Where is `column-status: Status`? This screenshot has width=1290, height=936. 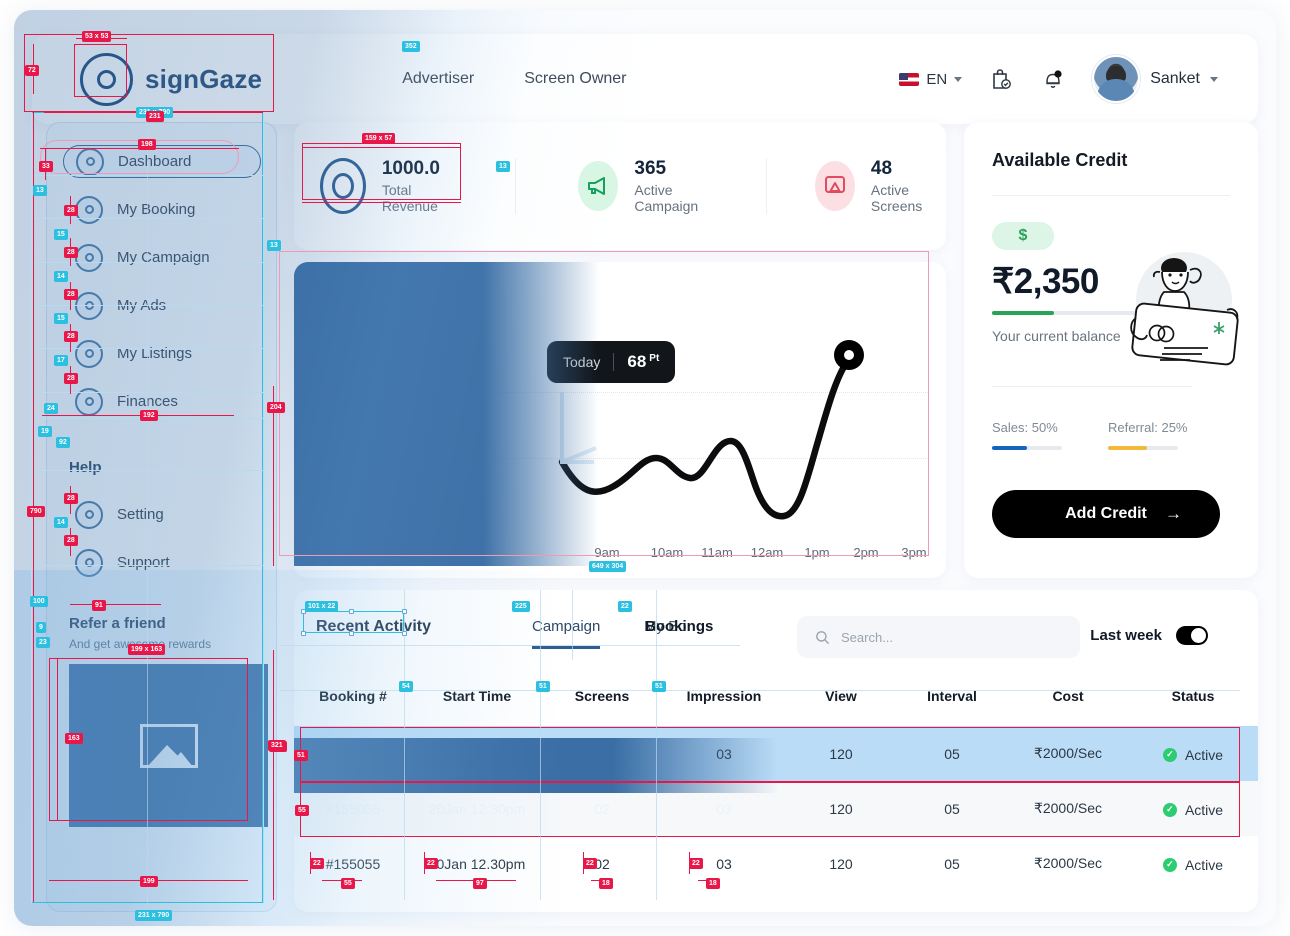 column-status: Status is located at coordinates (1193, 696).